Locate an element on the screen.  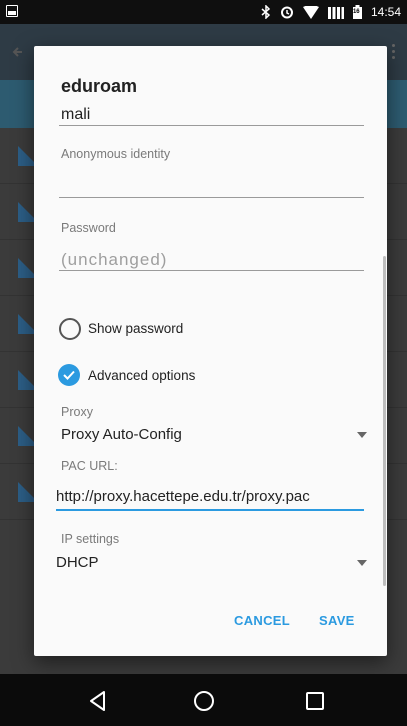
pac-url-input: http://proxy.hacettepe.edu.tr/proxy.pac is located at coordinates (183, 496).